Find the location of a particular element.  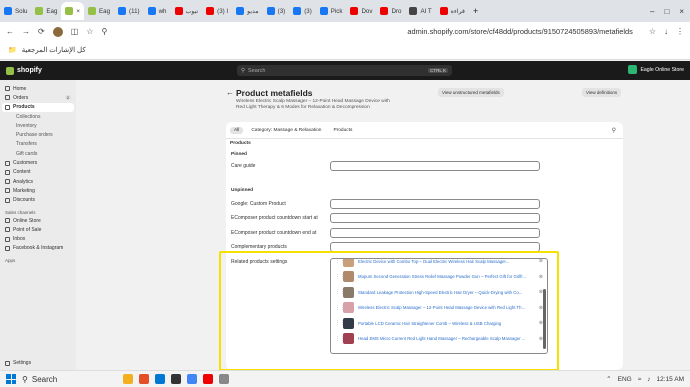

wifi-icon: ≈ is located at coordinates (640, 379).